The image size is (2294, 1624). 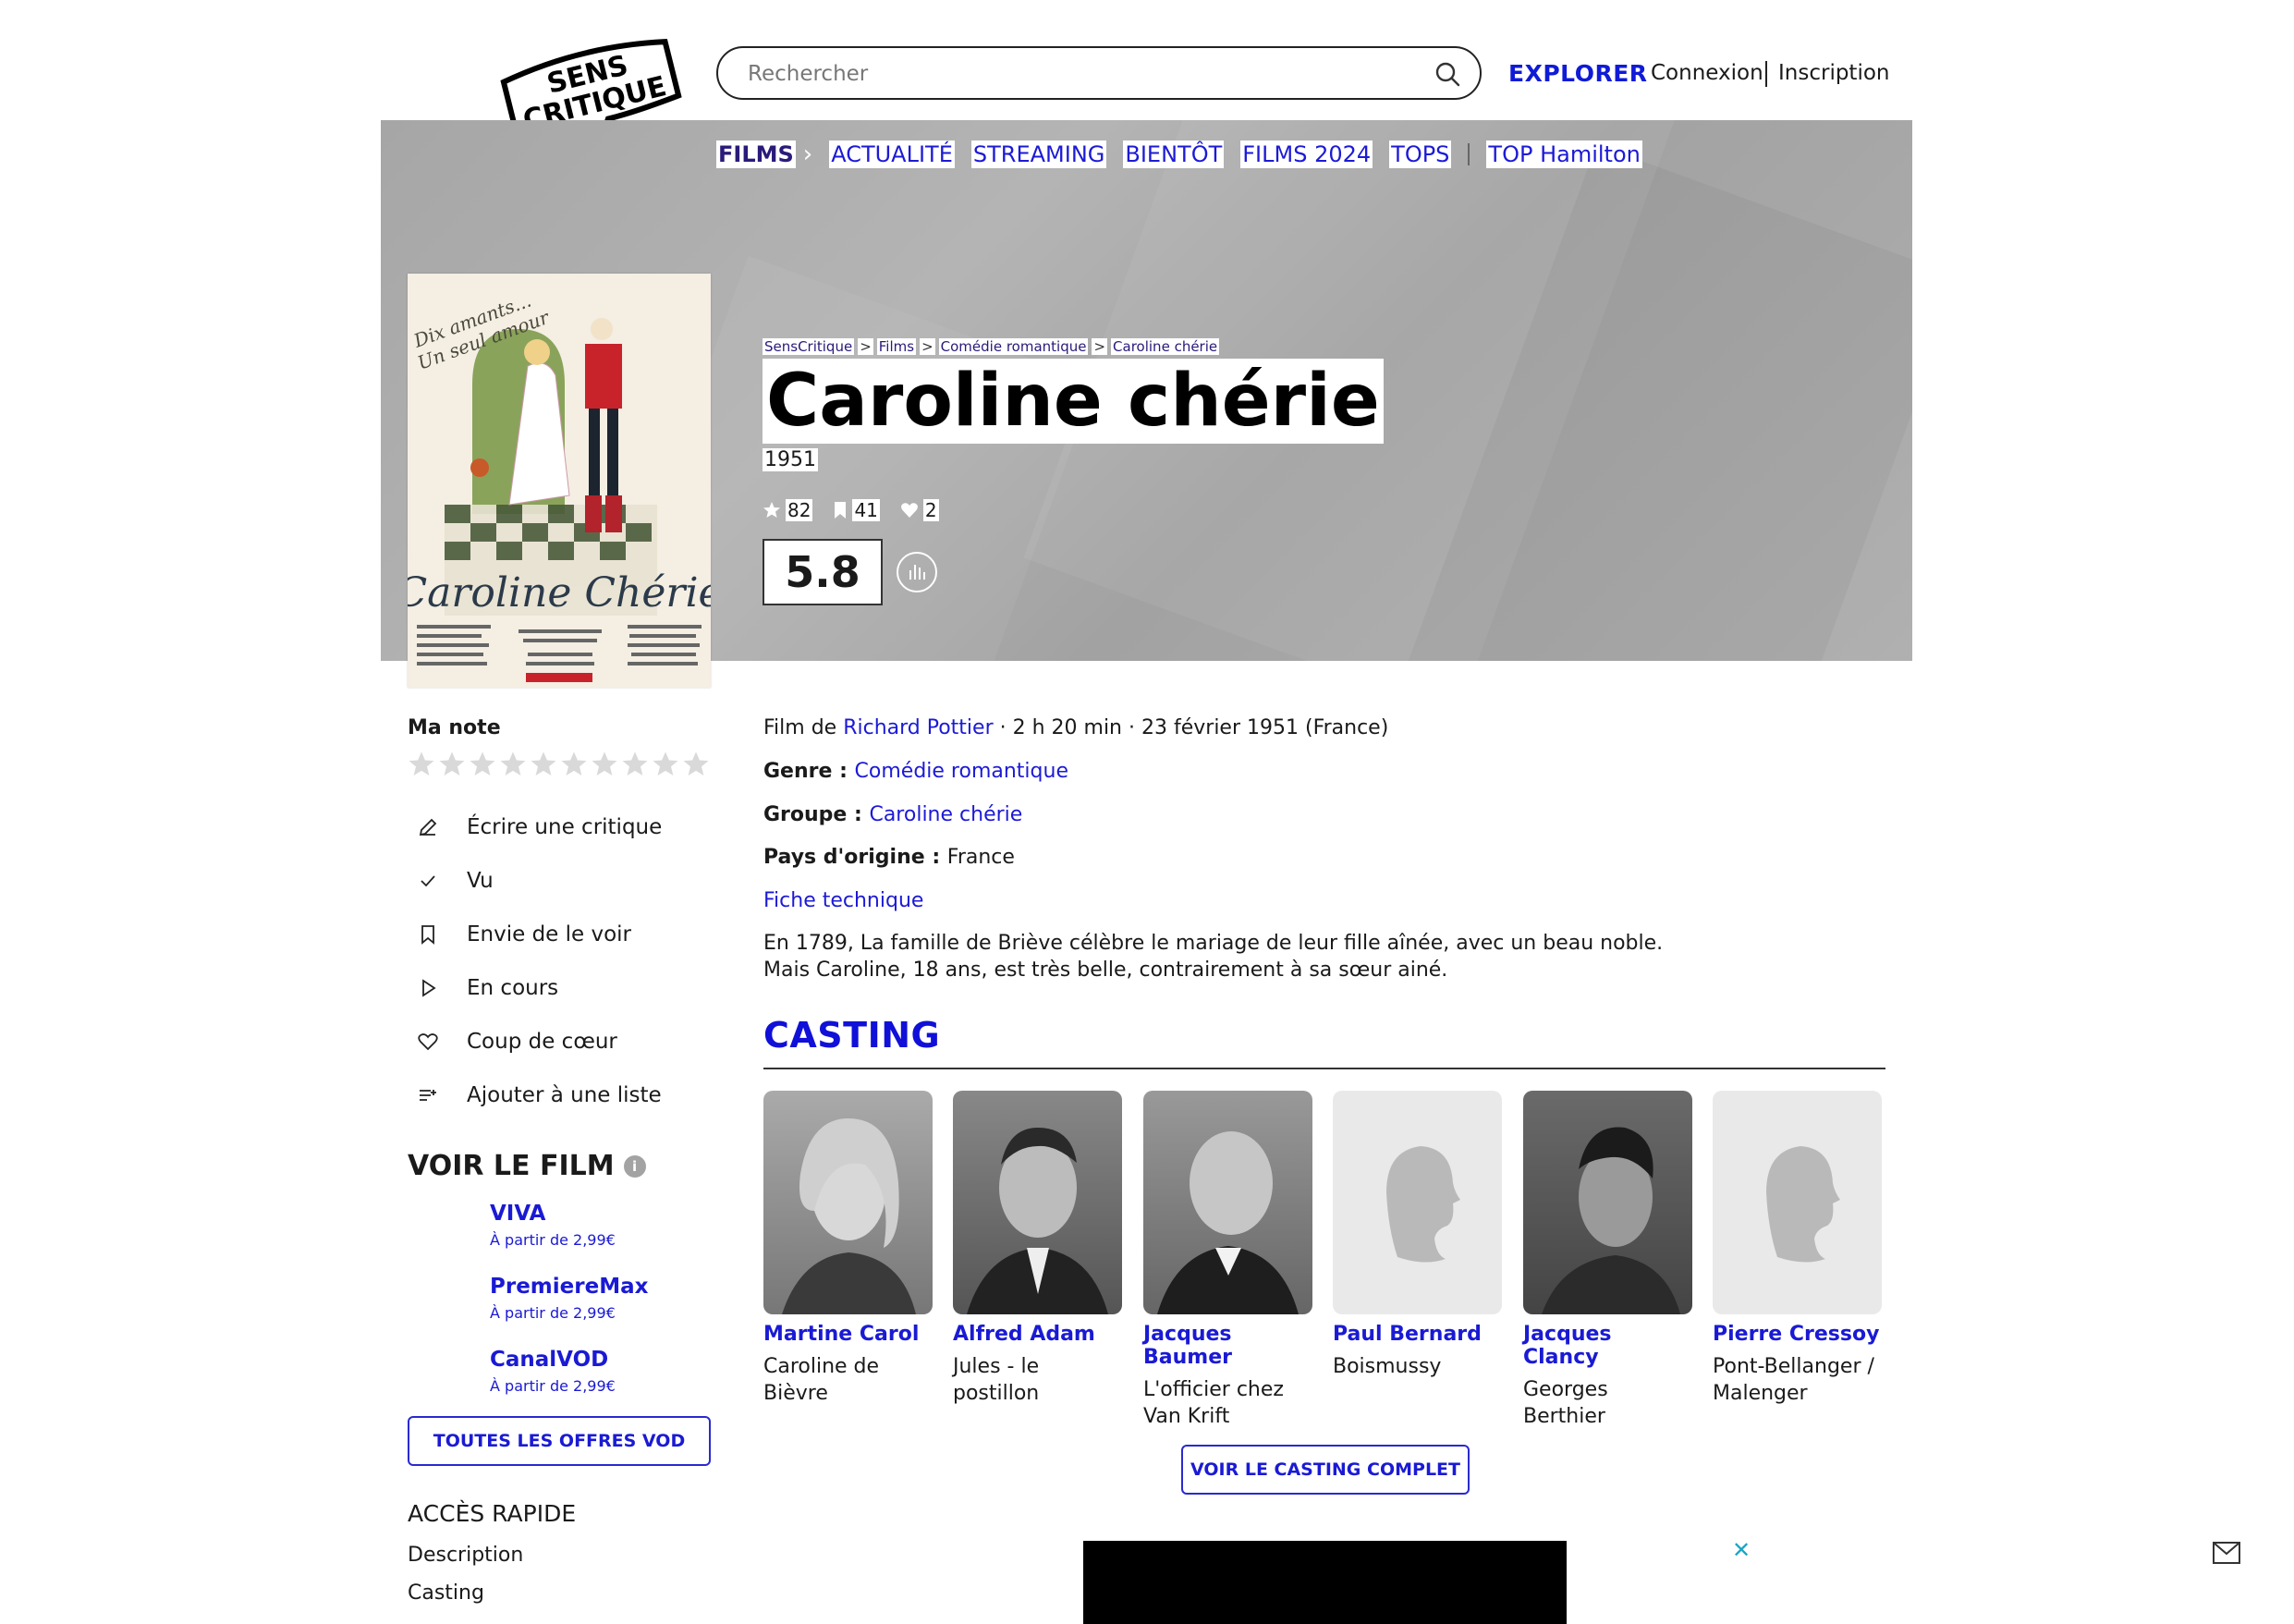 I want to click on search-bar, so click(x=1099, y=73).